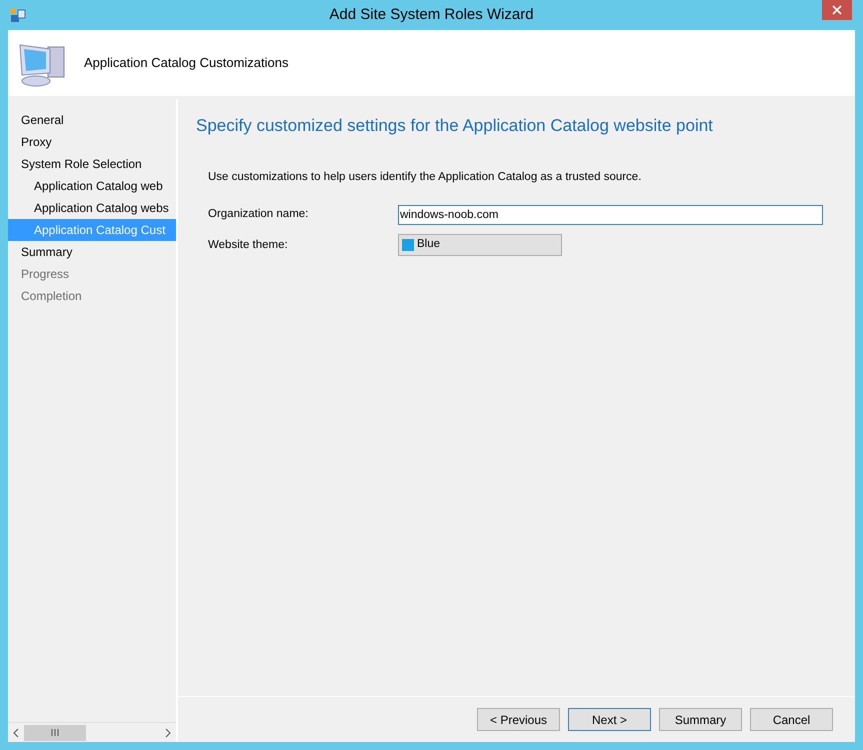 The height and width of the screenshot is (750, 863). I want to click on field-label: Organization name:, so click(259, 214).